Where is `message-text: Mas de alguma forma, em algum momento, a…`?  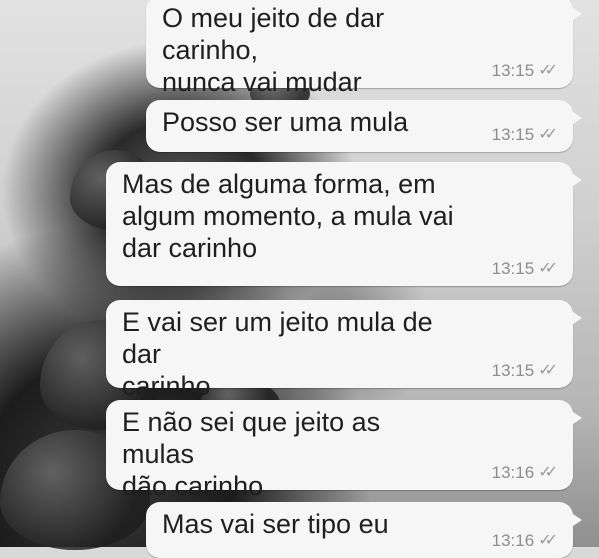 message-text: Mas de alguma forma, em algum momento, a… is located at coordinates (288, 216).